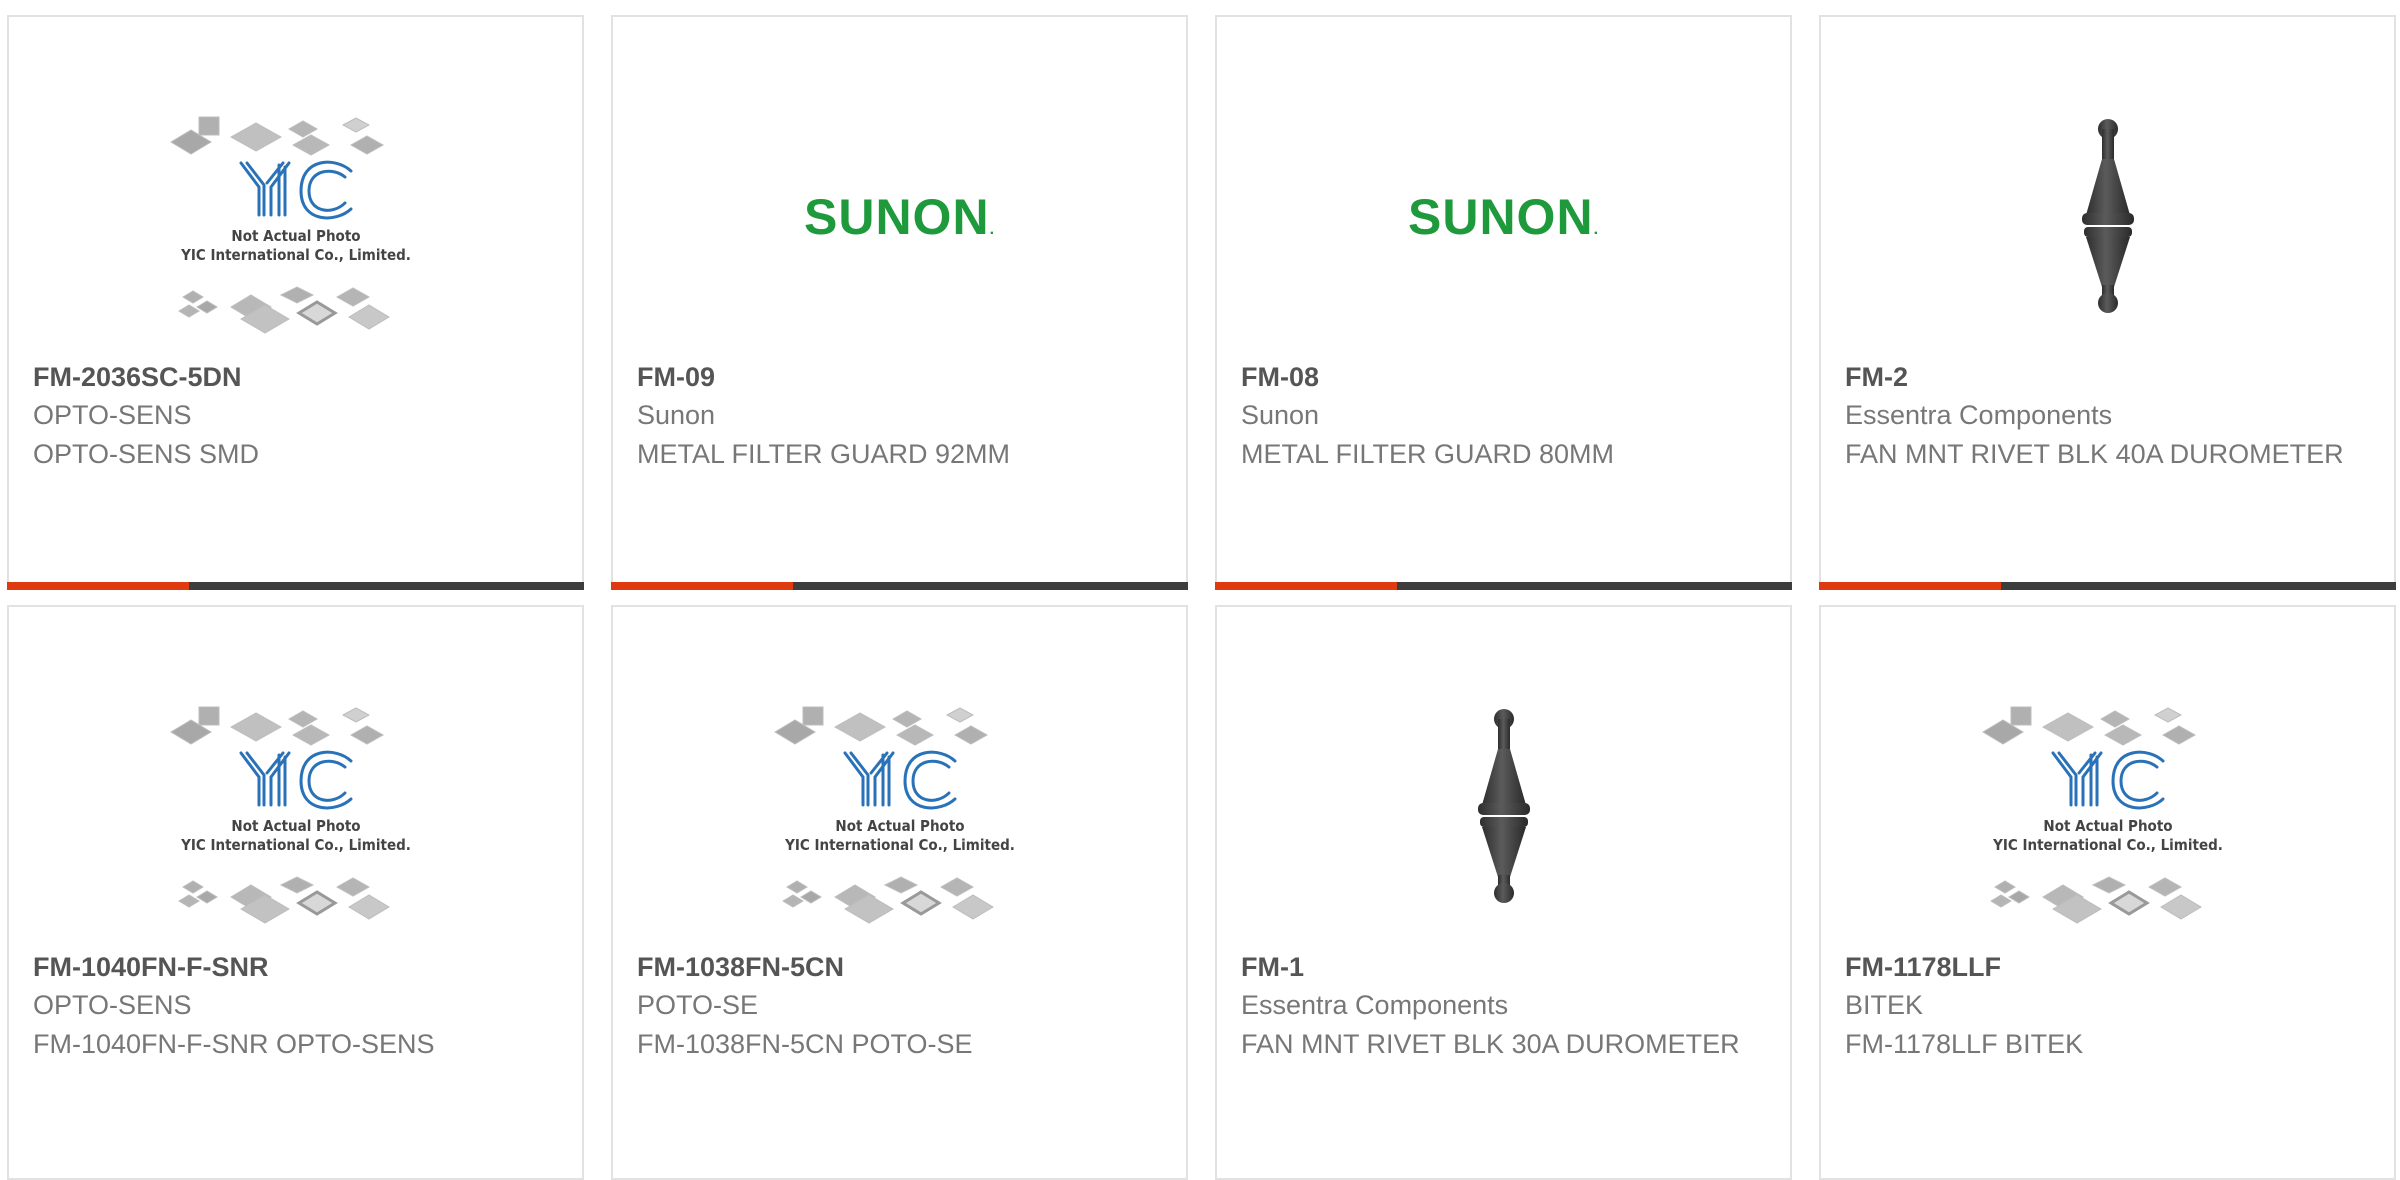 The image size is (2400, 1180). I want to click on product-description: FM-1038FN-5CN POTO-SE, so click(805, 1044).